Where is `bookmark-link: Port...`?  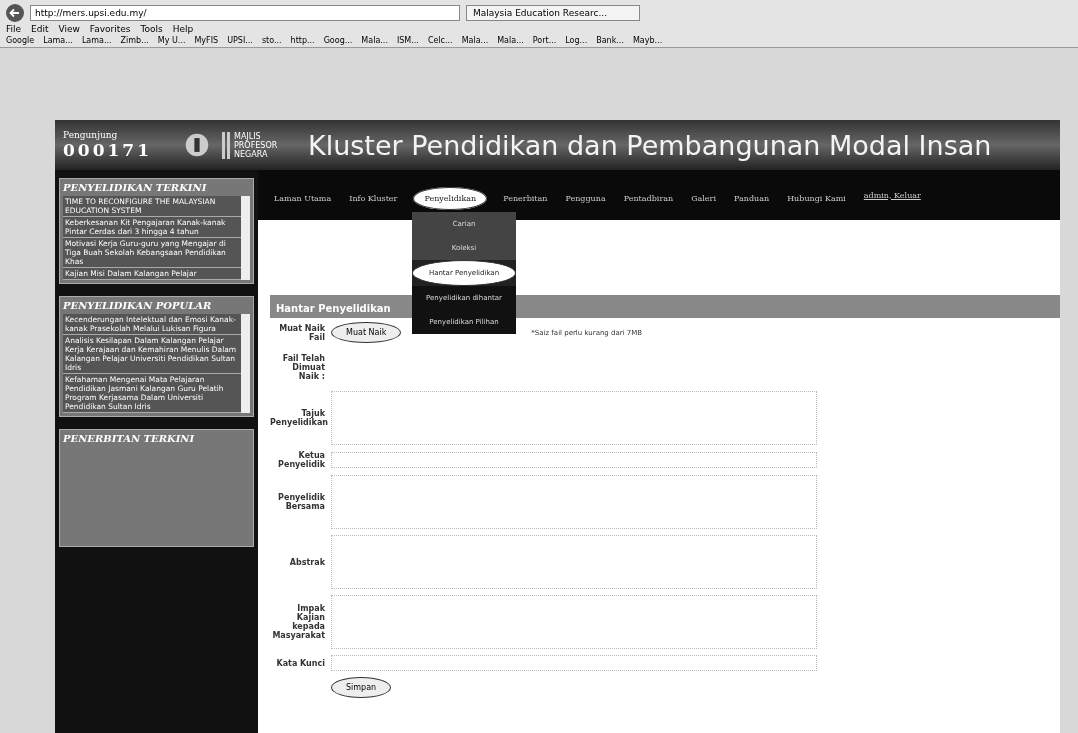
bookmark-link: Port... is located at coordinates (544, 40).